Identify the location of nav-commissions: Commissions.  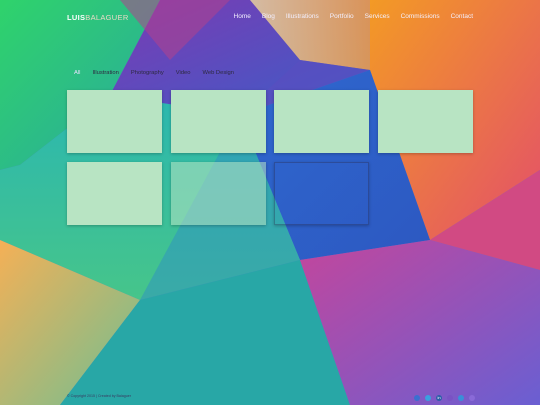
(420, 16).